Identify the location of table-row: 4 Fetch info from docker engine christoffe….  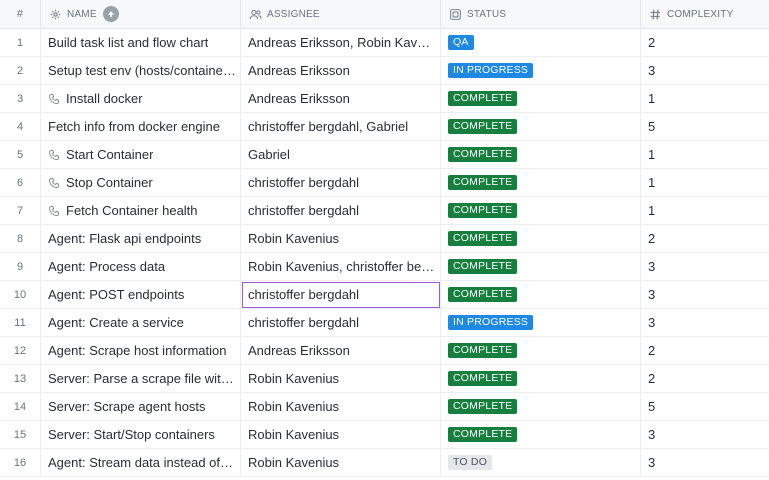
(384, 126).